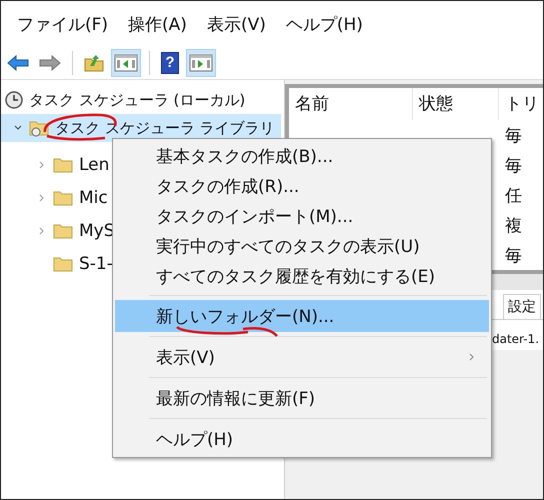  Describe the element at coordinates (157, 24) in the screenshot. I see `menu-item: 操作(A)` at that location.